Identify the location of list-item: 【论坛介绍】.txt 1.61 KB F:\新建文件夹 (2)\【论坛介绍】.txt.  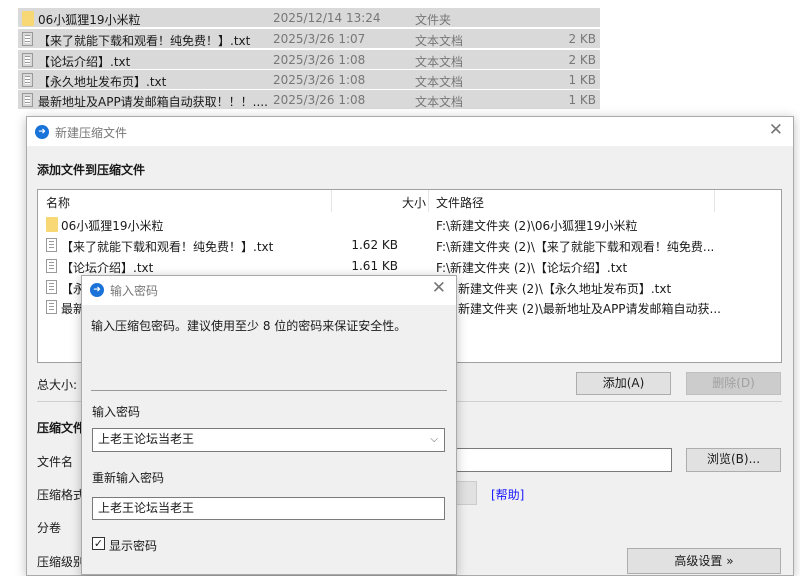
(416, 267).